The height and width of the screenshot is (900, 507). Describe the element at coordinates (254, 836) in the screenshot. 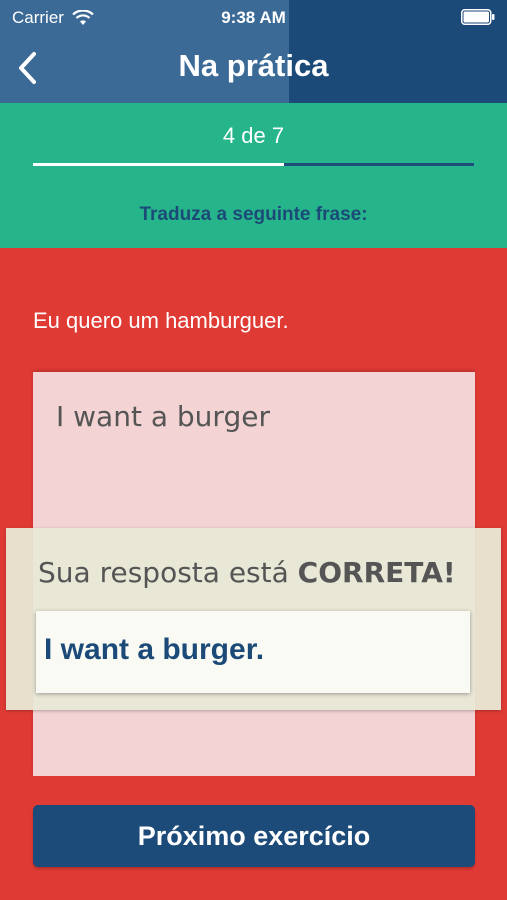

I see `next-exercise-button: Próximo exercício` at that location.